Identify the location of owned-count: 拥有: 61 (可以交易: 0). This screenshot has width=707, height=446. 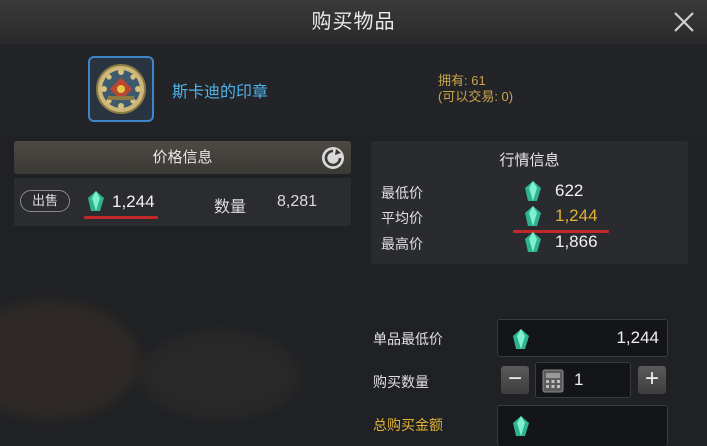
(475, 89).